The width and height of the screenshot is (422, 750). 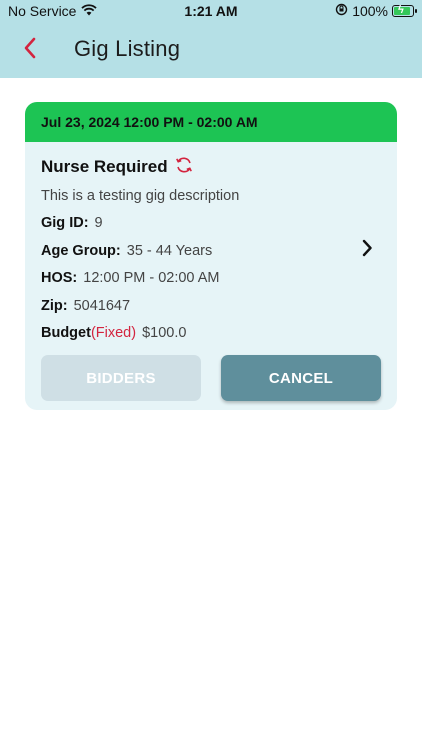 I want to click on chevron-left-icon, so click(x=30, y=50).